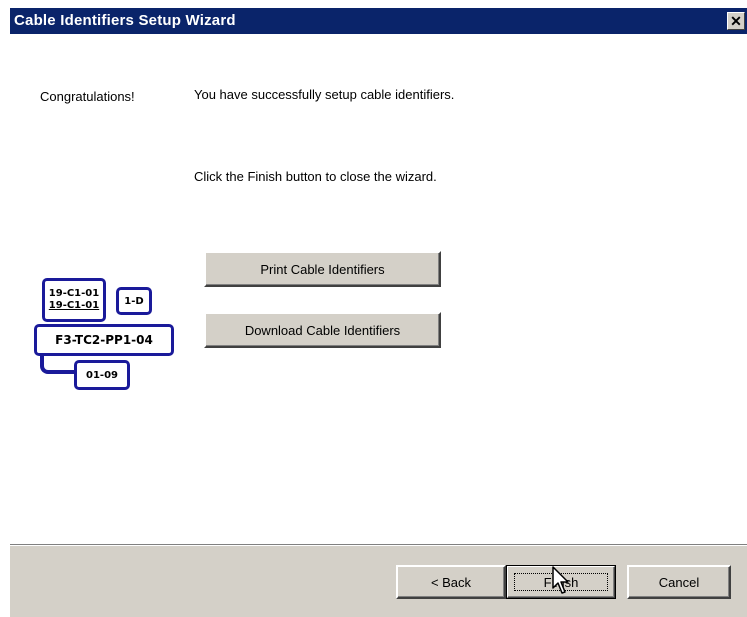 This screenshot has height=617, width=747. What do you see at coordinates (57, 364) in the screenshot?
I see `cable-connector-line` at bounding box center [57, 364].